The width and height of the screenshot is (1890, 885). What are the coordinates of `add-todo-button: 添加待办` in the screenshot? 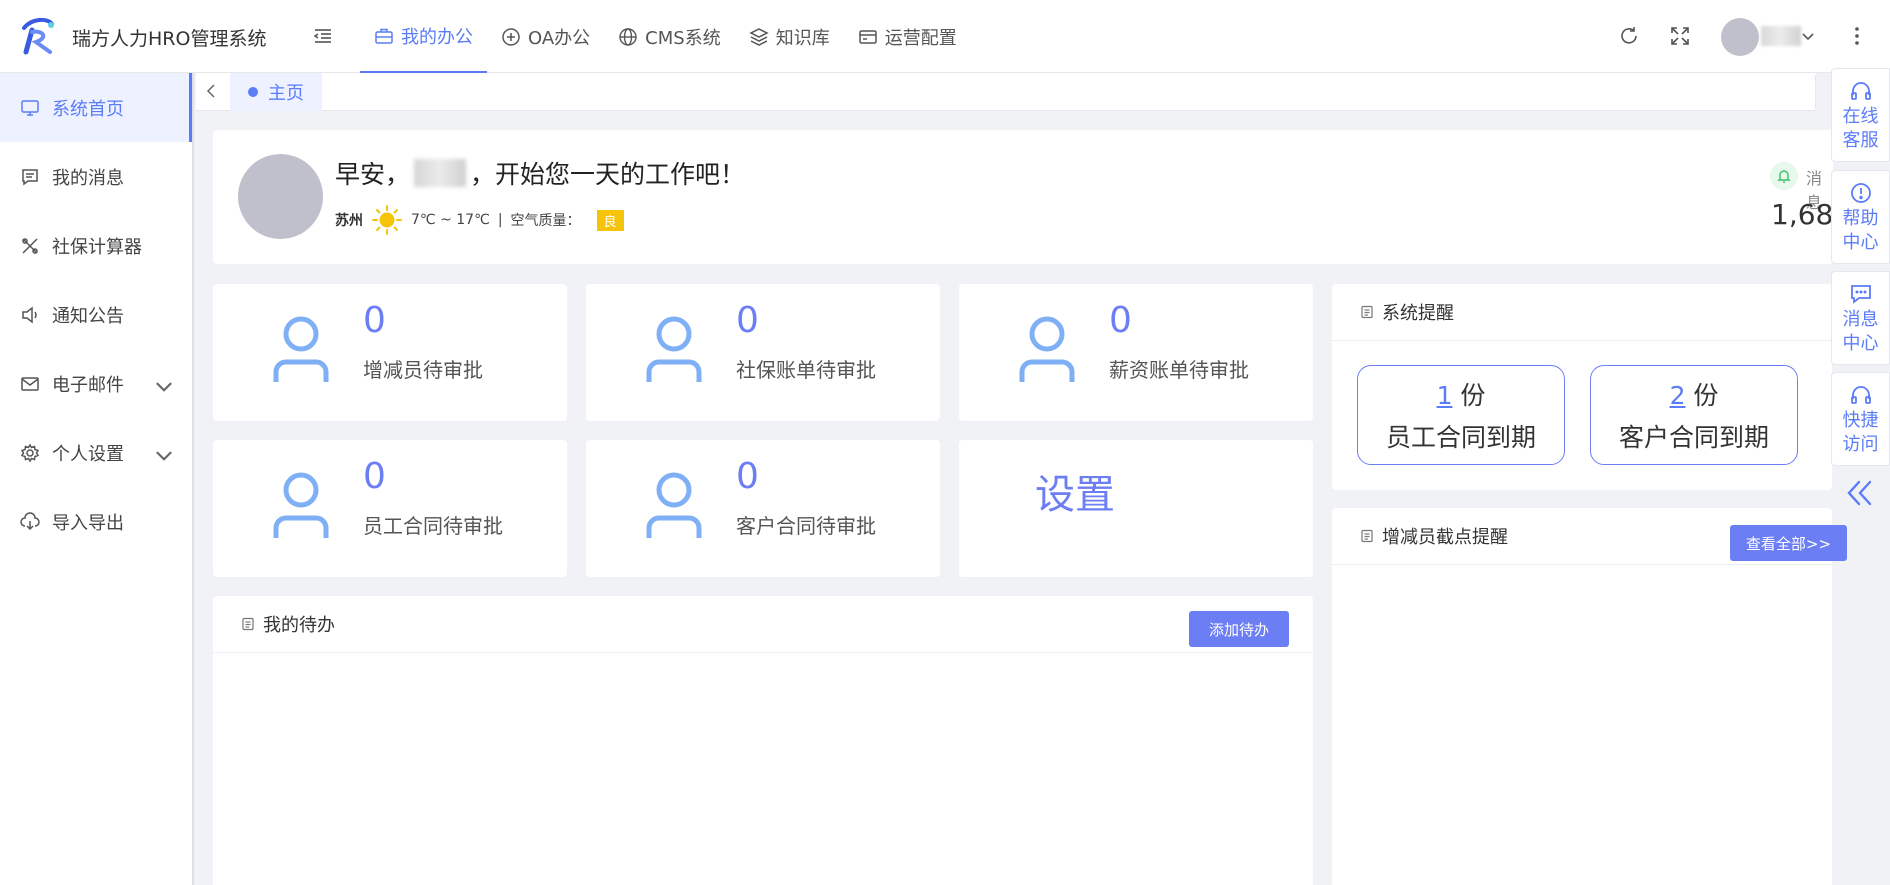 It's located at (1239, 629).